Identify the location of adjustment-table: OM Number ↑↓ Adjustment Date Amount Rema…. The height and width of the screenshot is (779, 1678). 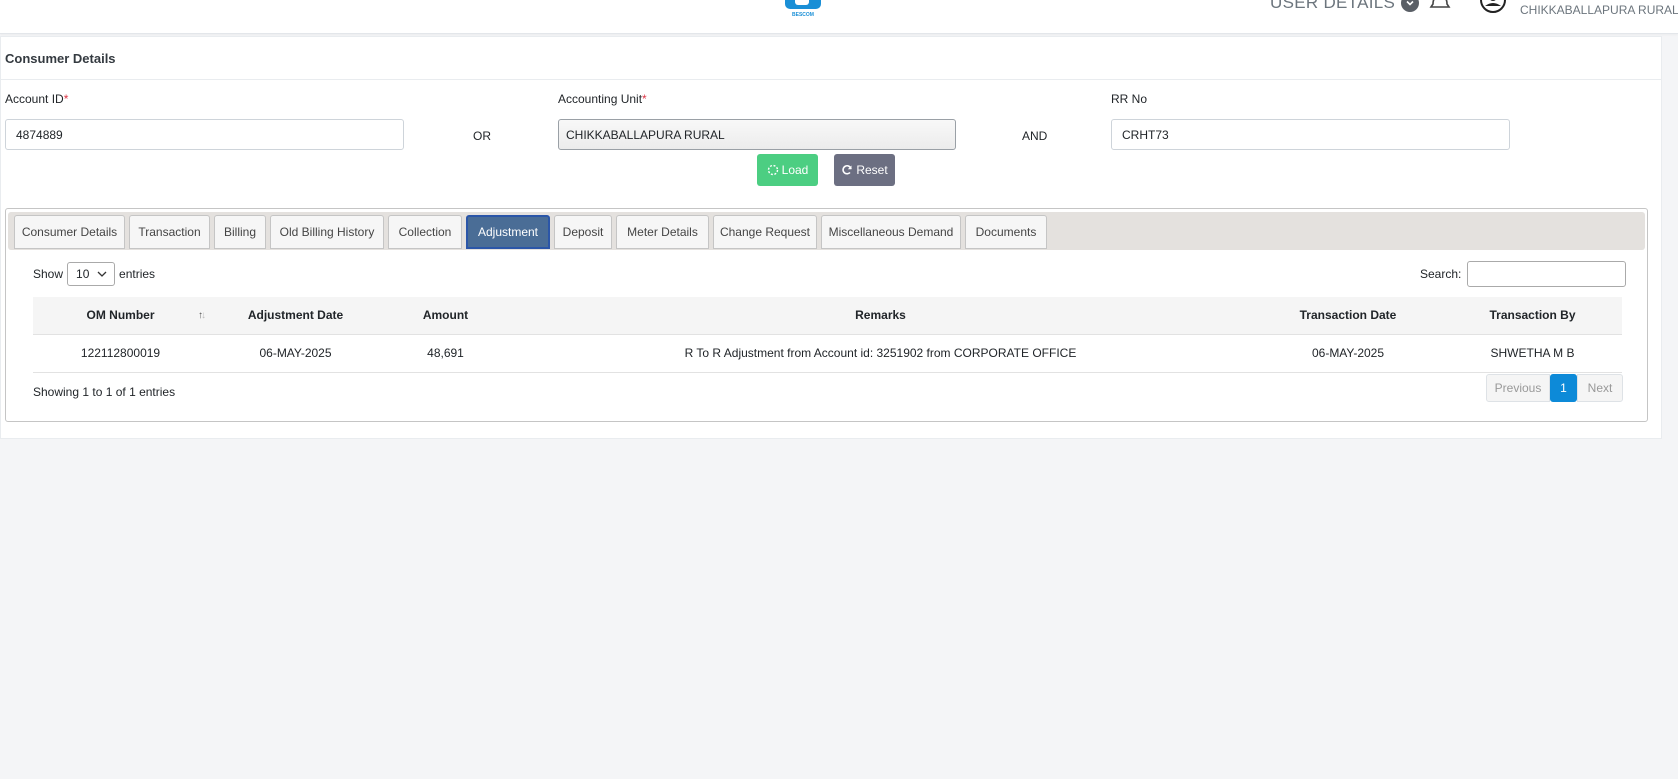
(827, 335).